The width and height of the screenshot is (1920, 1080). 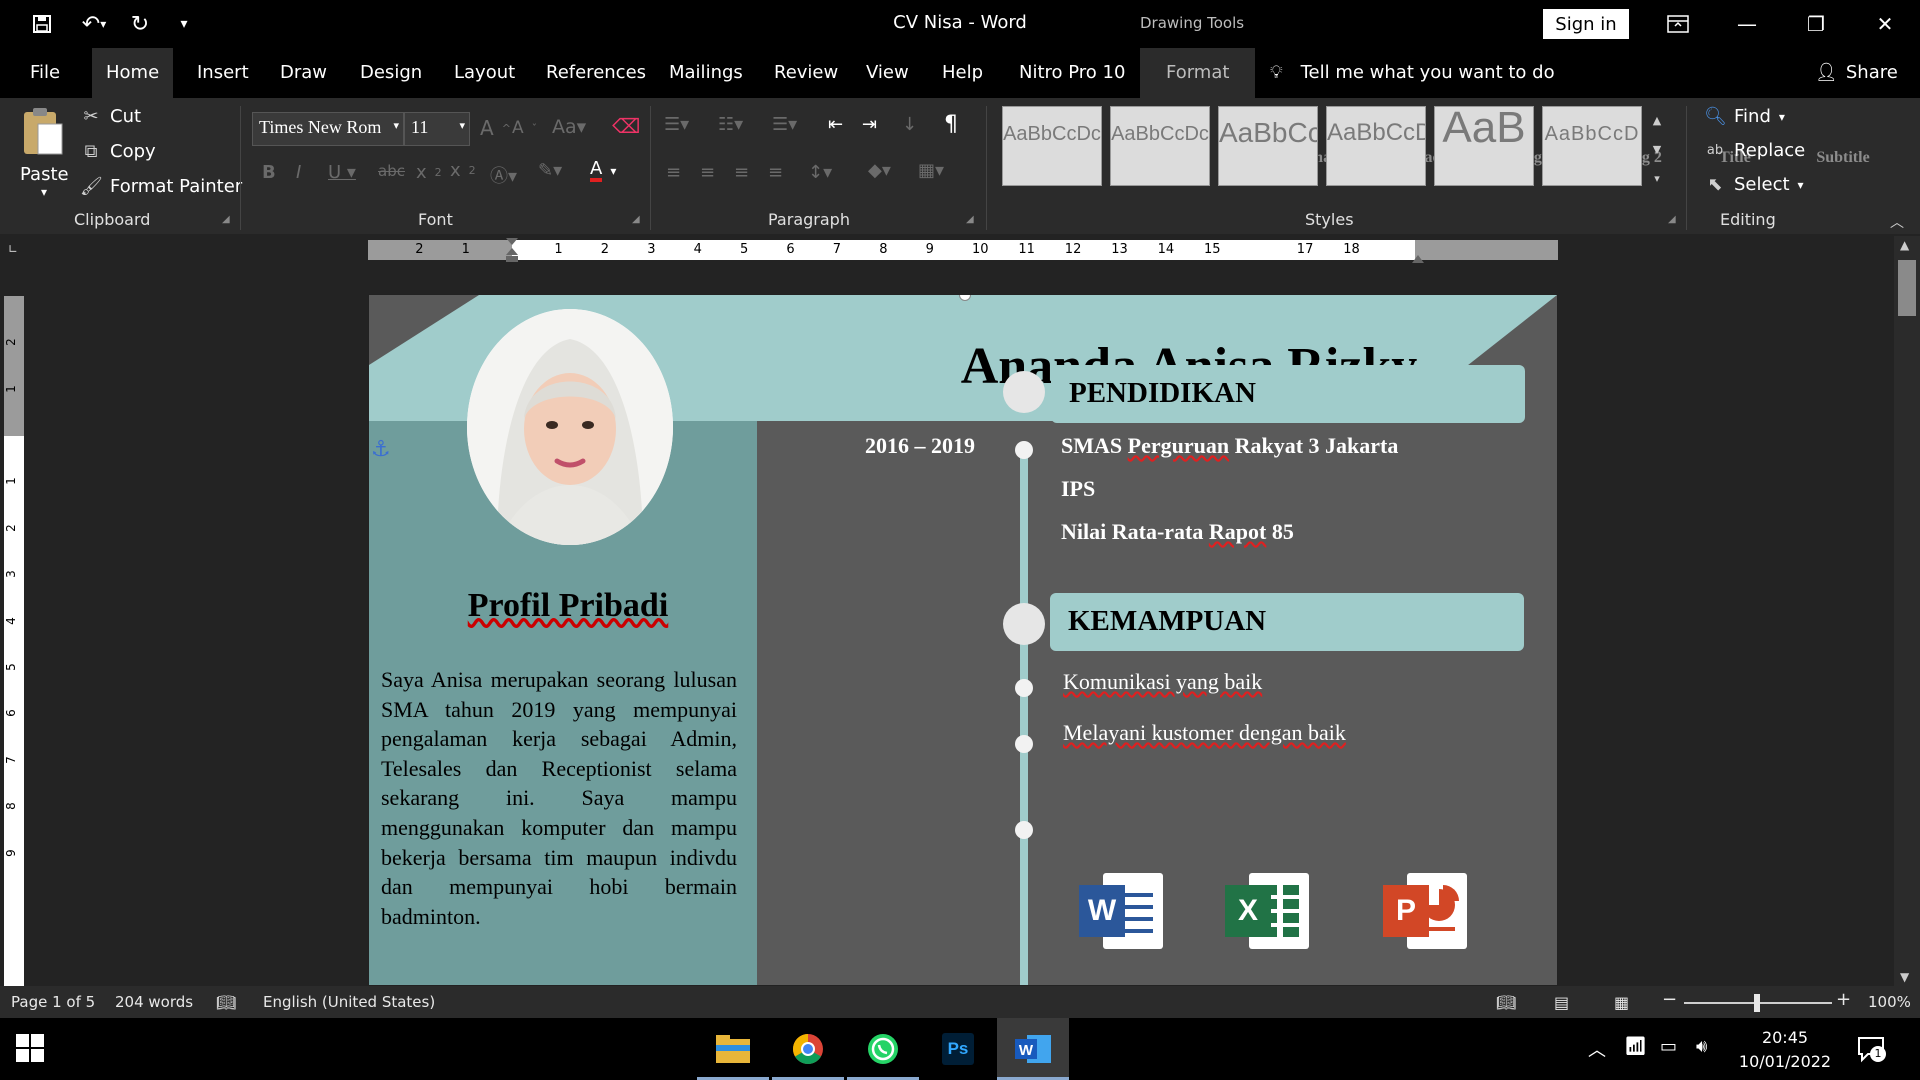 I want to click on anchor-icon: ⚓, so click(x=381, y=449).